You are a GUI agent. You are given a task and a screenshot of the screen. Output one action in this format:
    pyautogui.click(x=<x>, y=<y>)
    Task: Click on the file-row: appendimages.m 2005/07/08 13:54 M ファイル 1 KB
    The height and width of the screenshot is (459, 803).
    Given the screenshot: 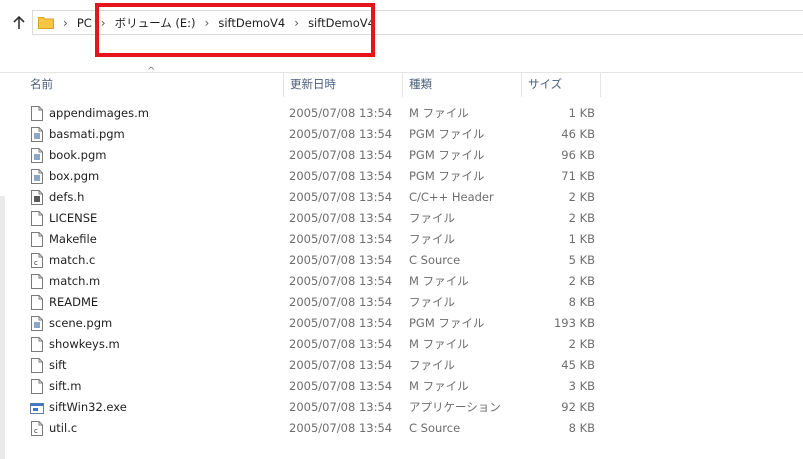 What is the action you would take?
    pyautogui.click(x=401, y=113)
    